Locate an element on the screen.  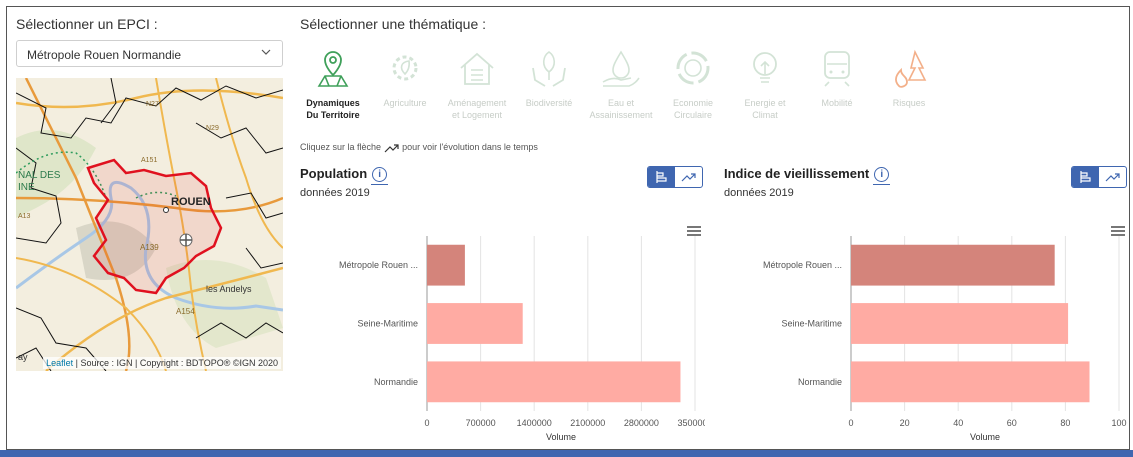
aging-index-chart-subtitle: données 2019 is located at coordinates (759, 193).